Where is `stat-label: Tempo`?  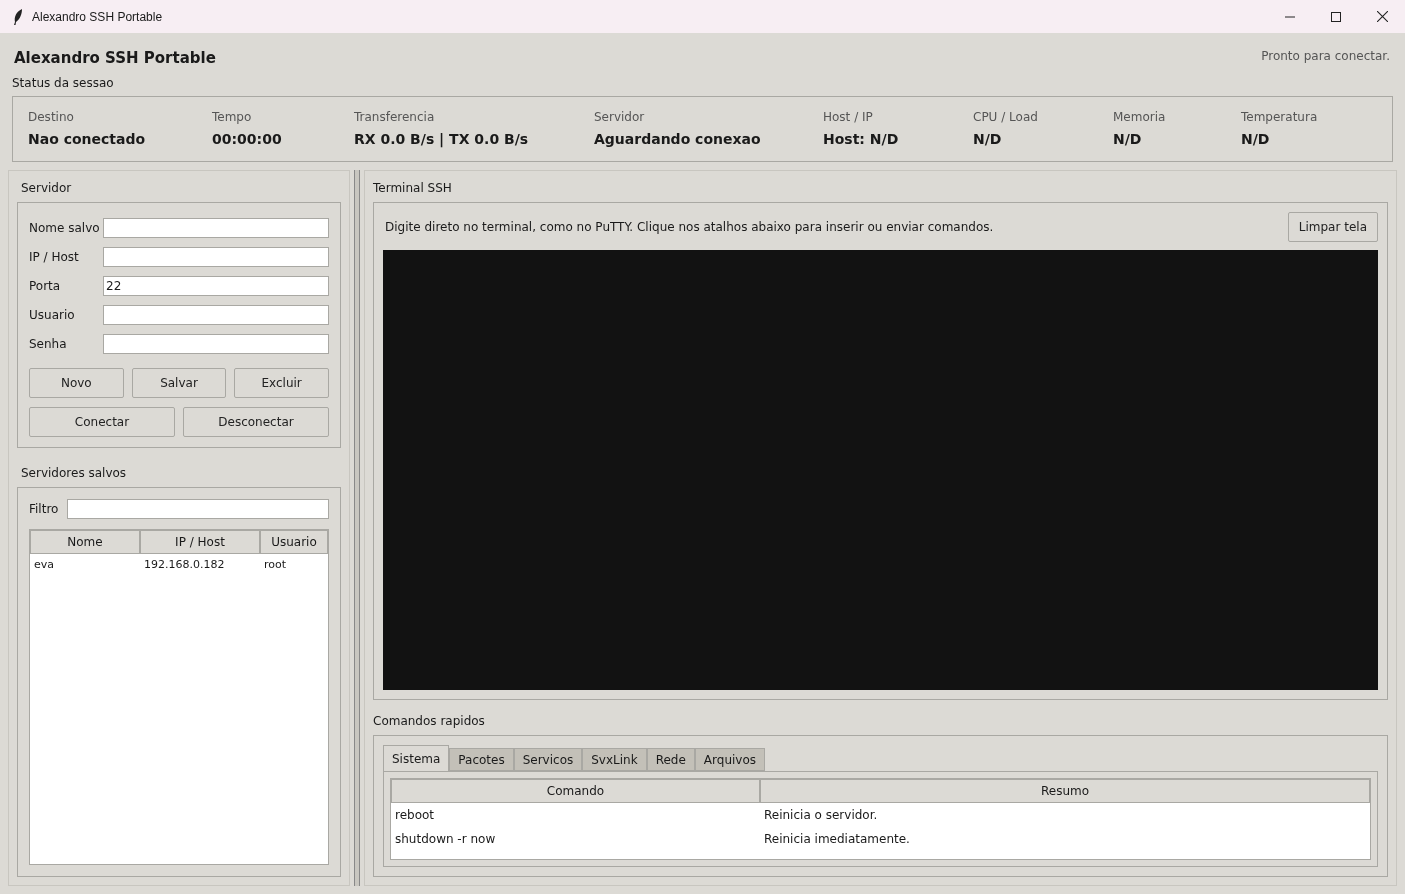
stat-label: Tempo is located at coordinates (232, 117).